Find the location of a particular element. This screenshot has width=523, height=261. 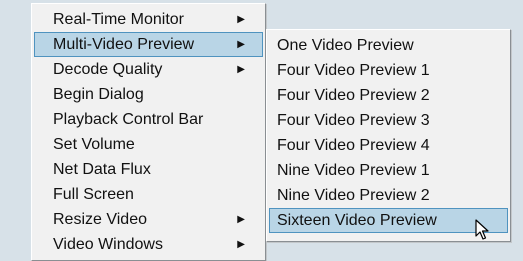

submenu-item-four-video-preview-2: Four Video Preview 2 is located at coordinates (388, 95).